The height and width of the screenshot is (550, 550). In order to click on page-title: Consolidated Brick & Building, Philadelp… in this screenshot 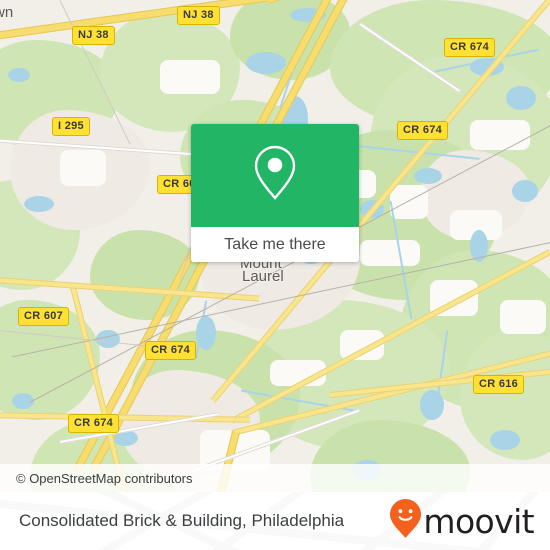, I will do `click(182, 520)`.